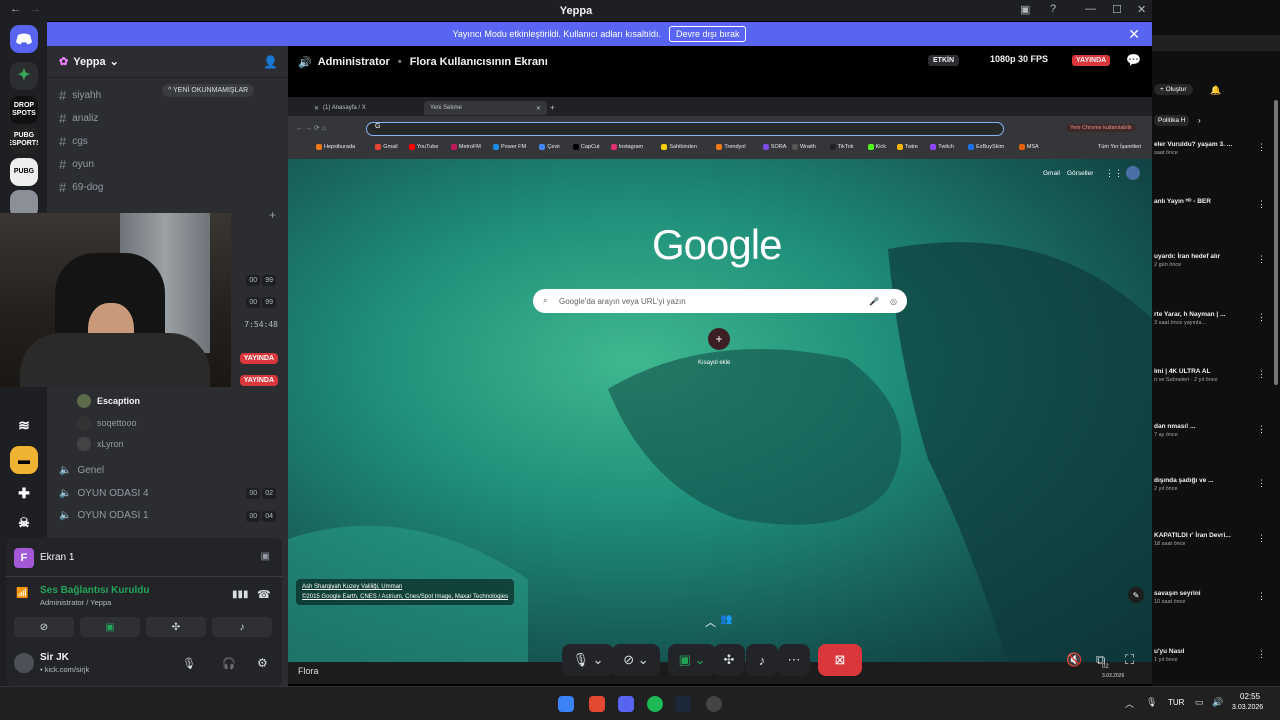 The height and width of the screenshot is (720, 1280). I want to click on channel-analiz: # analiz, so click(78, 118).